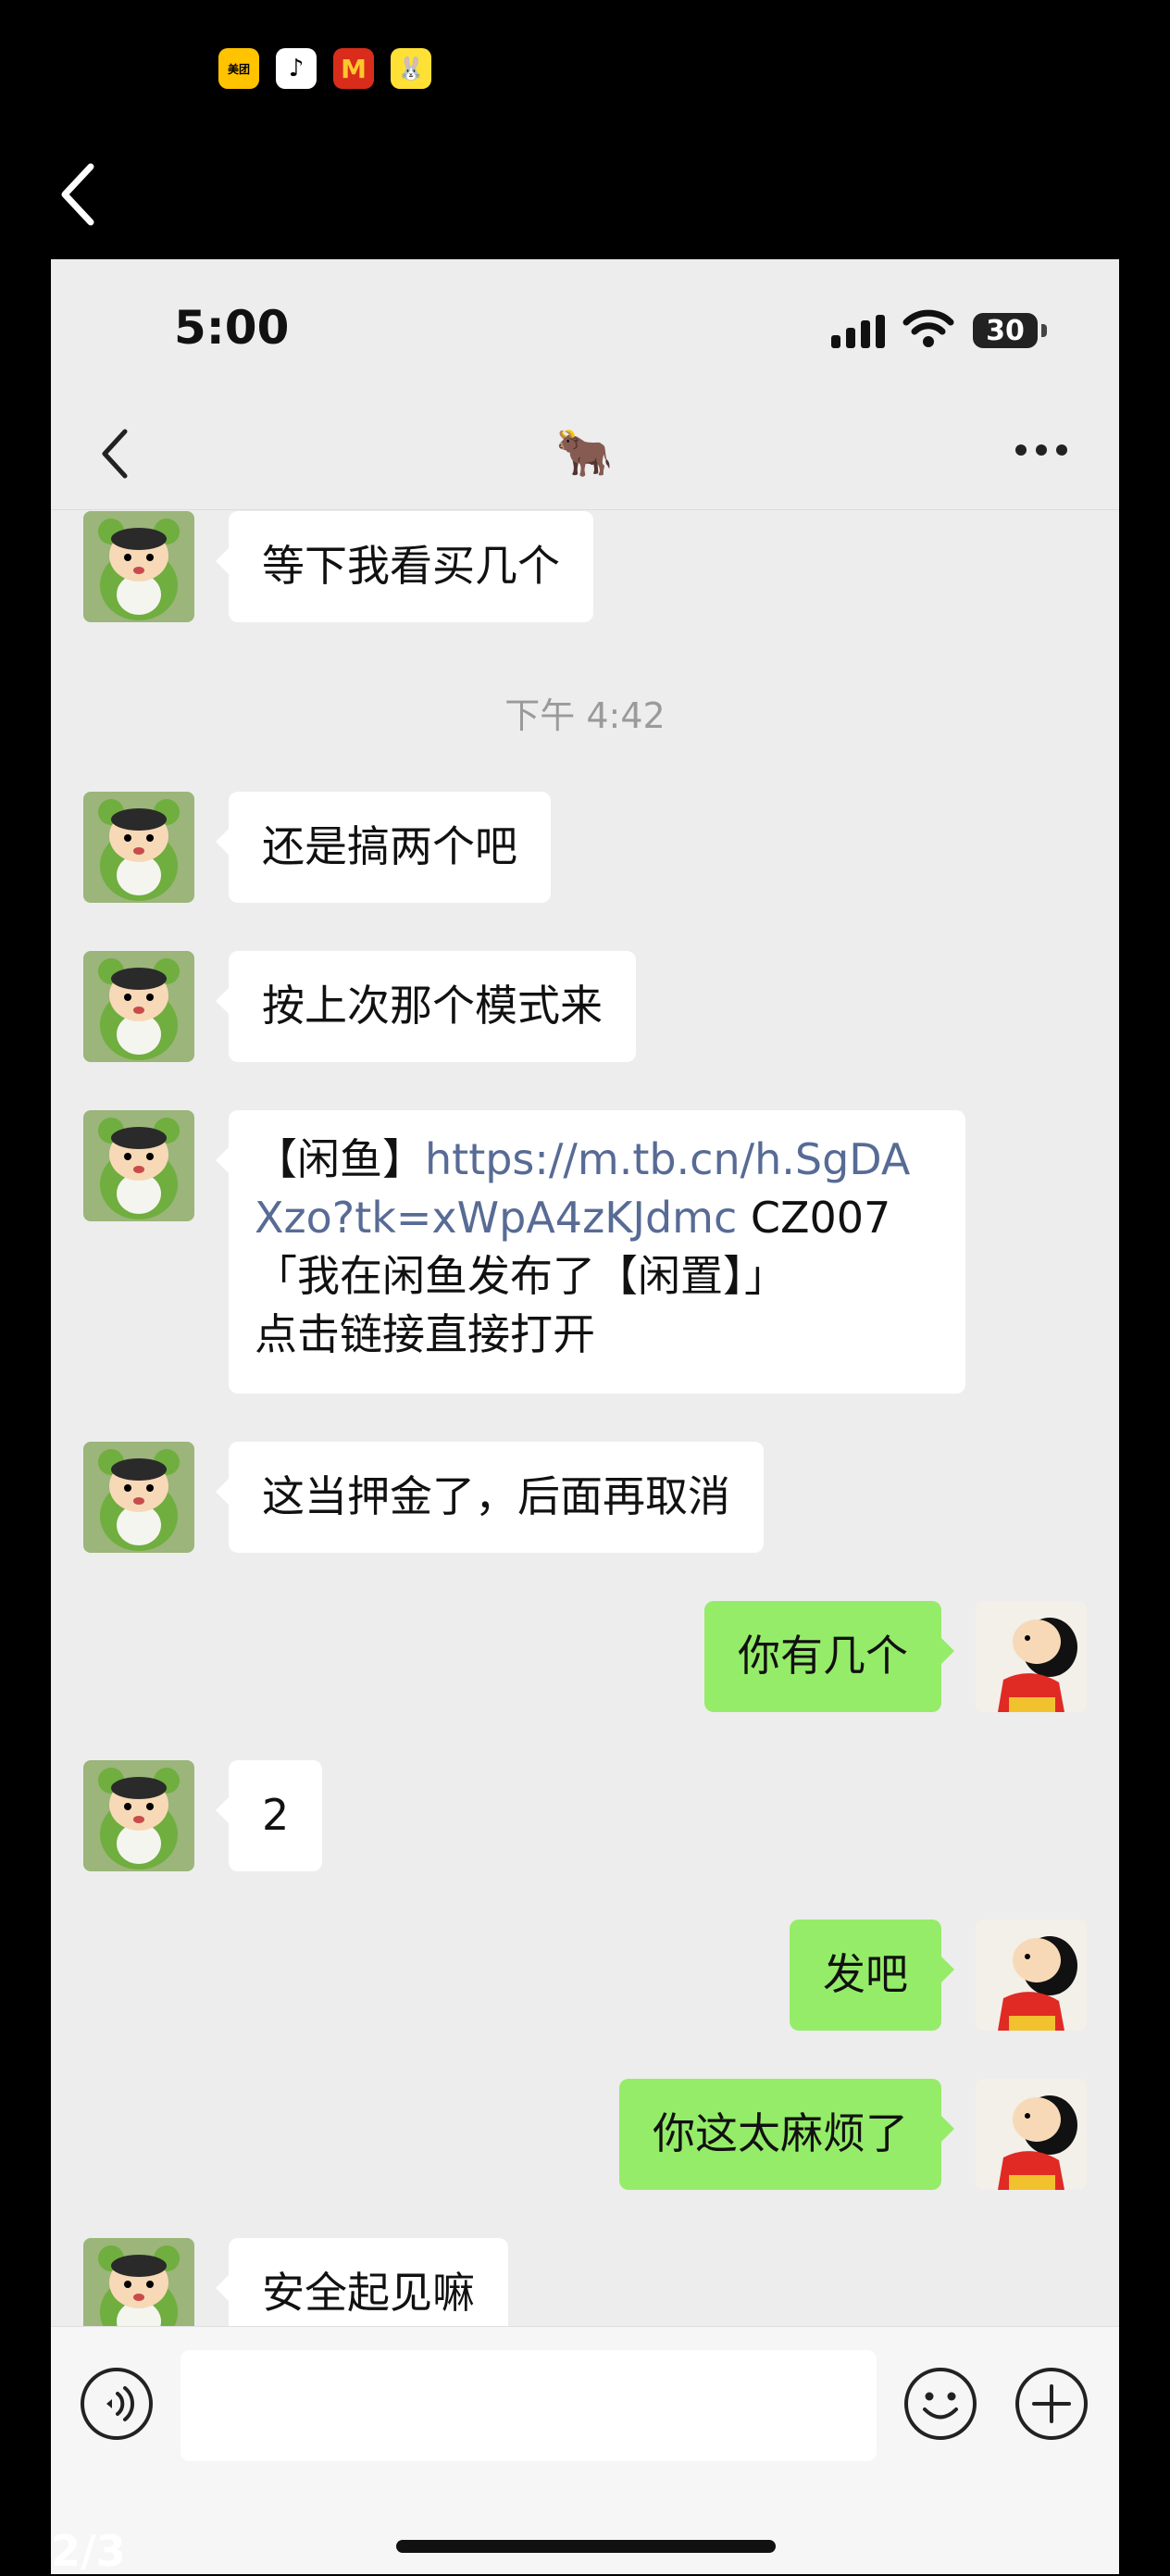  What do you see at coordinates (1044, 330) in the screenshot?
I see `battery-tip` at bounding box center [1044, 330].